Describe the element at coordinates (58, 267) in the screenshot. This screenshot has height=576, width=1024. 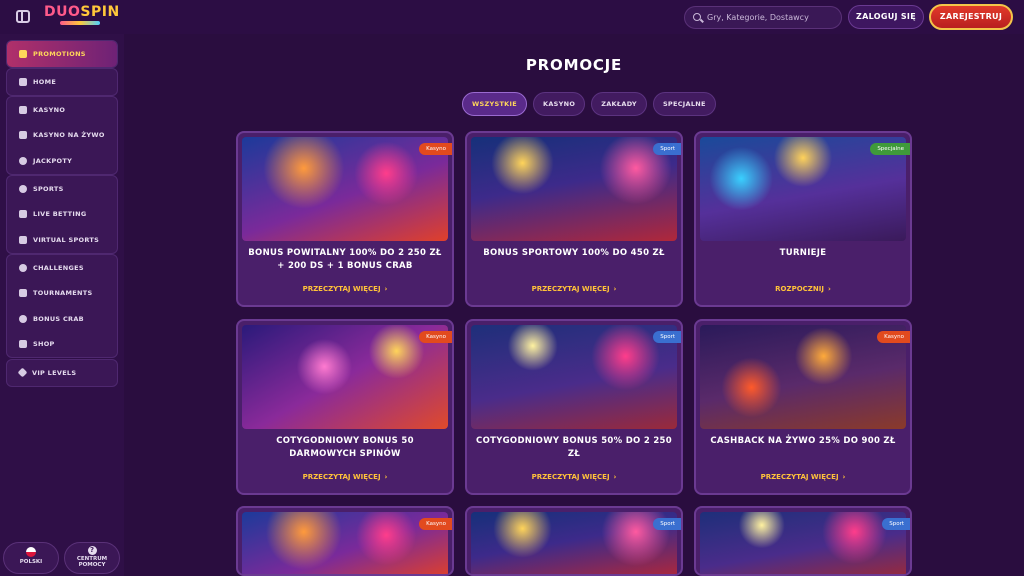
I see `sidebar-item-label: CHALLENGES` at that location.